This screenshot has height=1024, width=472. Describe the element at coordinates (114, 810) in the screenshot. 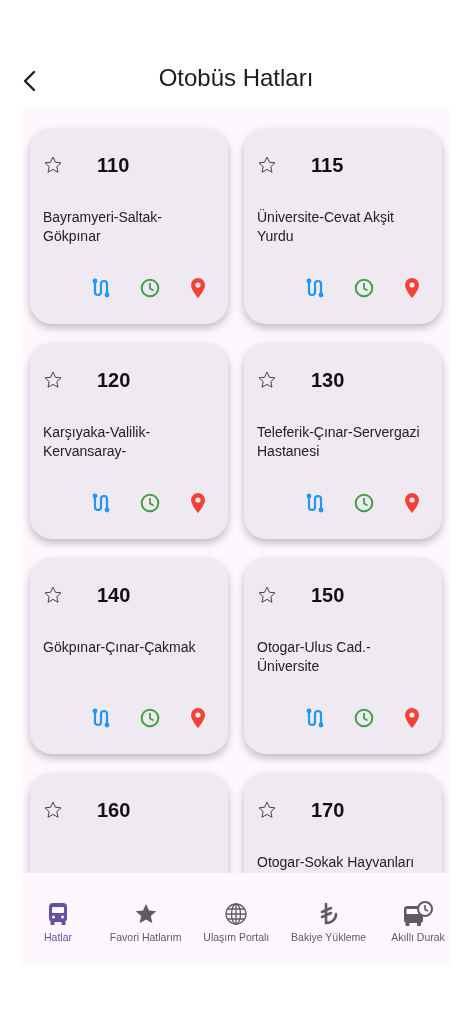

I see `line-number: 160` at that location.